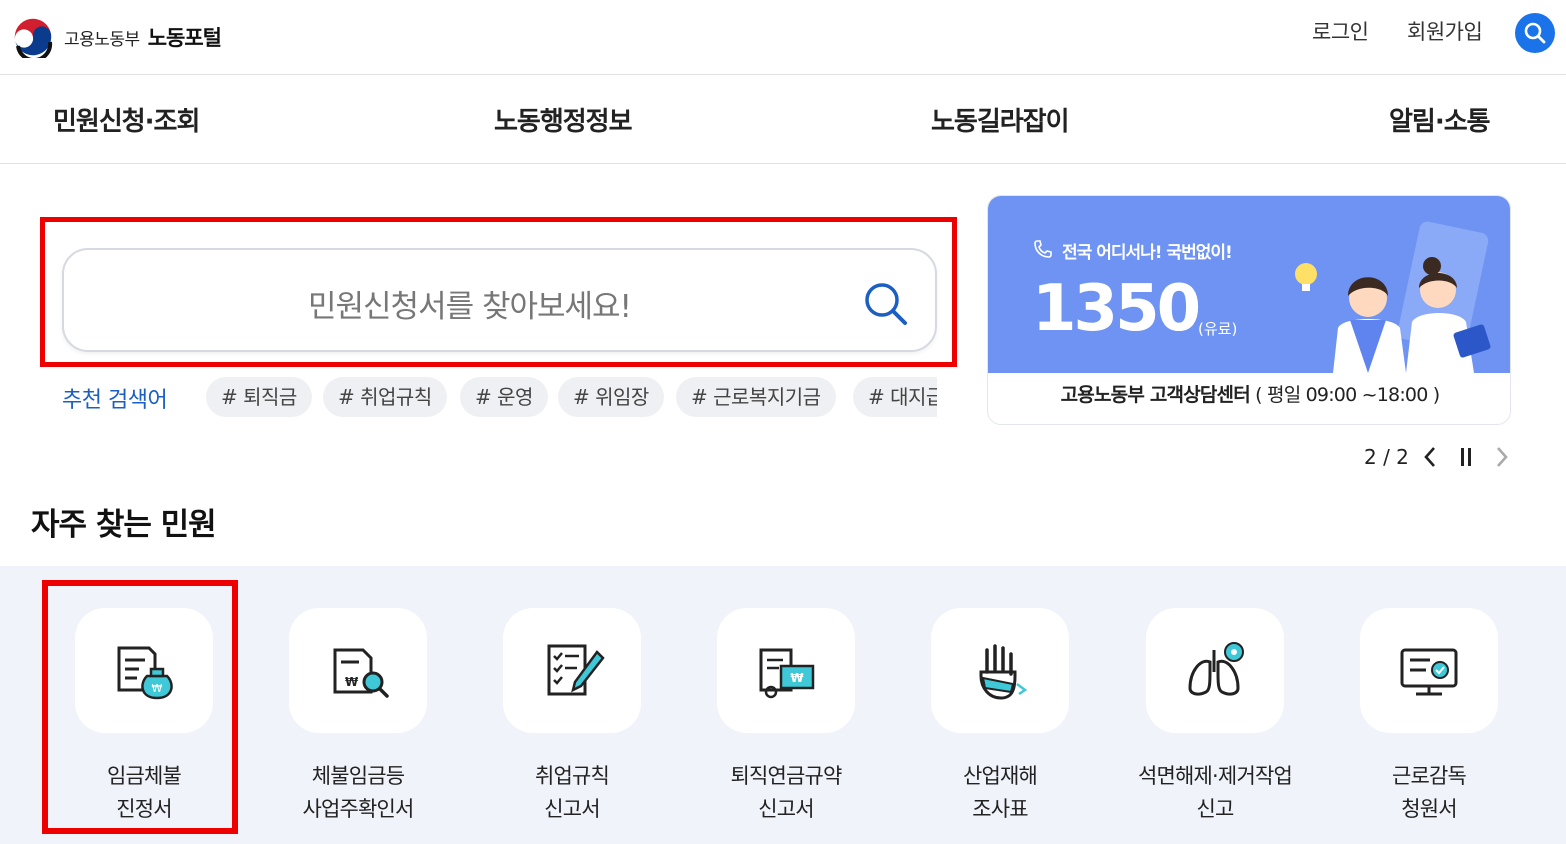 The width and height of the screenshot is (1566, 844). What do you see at coordinates (1000, 776) in the screenshot?
I see `label-line: 산업재해` at bounding box center [1000, 776].